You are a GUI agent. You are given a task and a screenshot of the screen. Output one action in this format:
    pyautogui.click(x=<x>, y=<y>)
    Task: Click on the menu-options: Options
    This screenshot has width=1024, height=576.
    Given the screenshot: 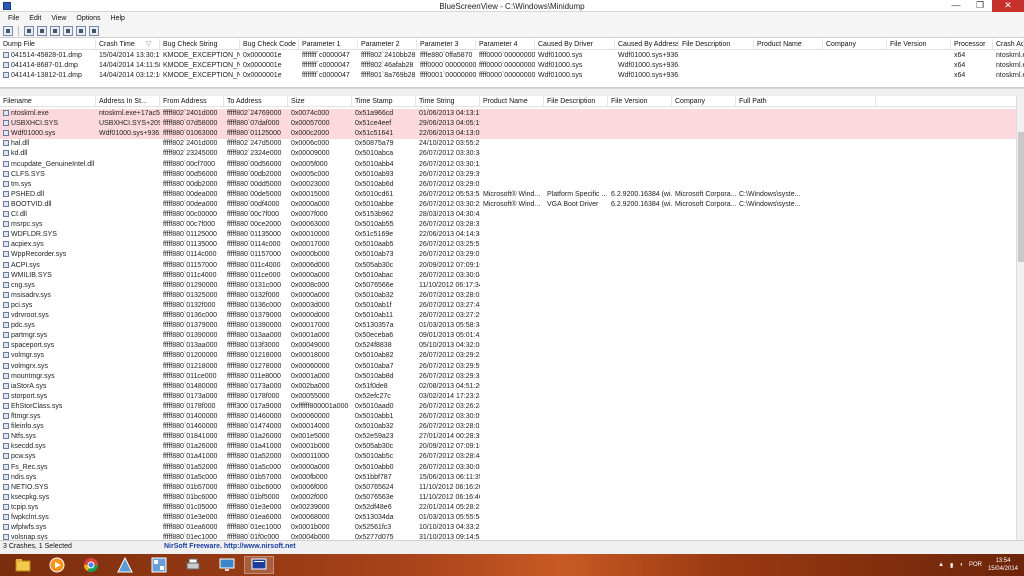 What is the action you would take?
    pyautogui.click(x=88, y=18)
    